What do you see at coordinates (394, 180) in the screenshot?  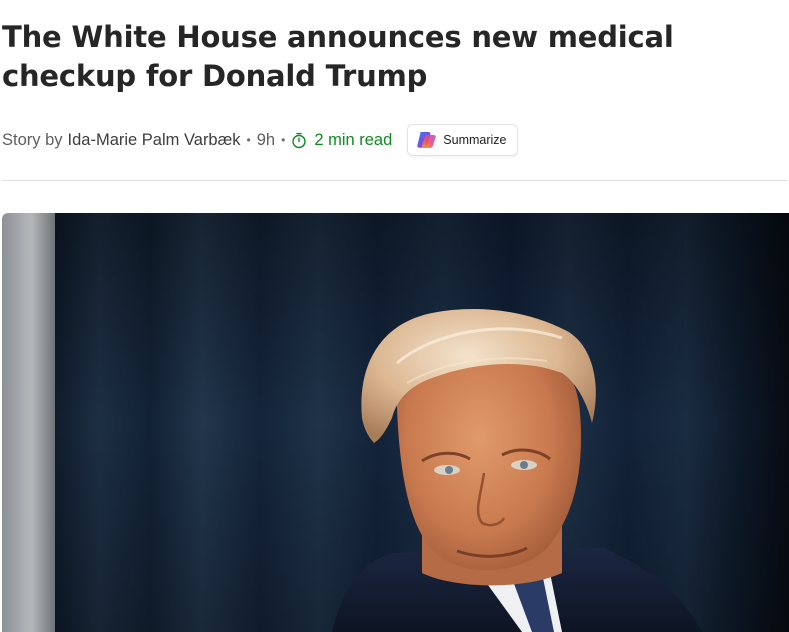 I see `header-divider` at bounding box center [394, 180].